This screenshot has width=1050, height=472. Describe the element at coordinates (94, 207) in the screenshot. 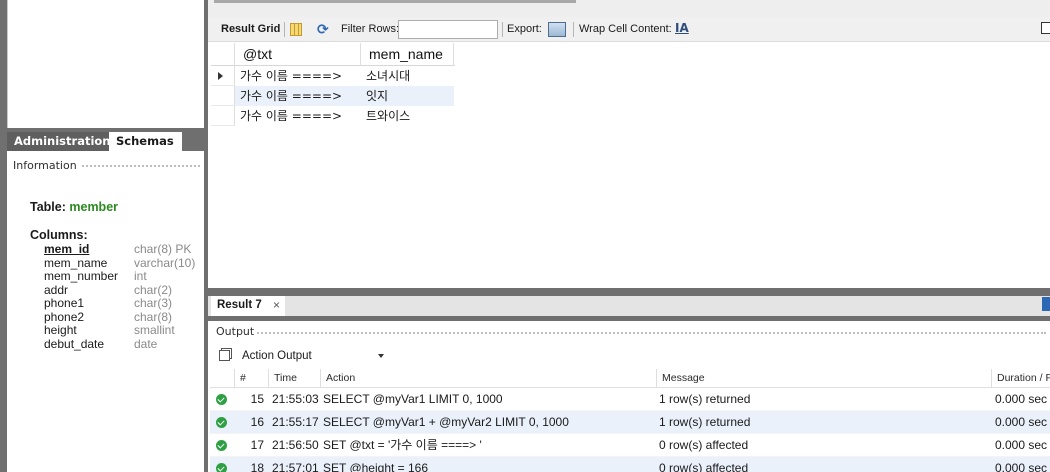

I see `table-name: member` at that location.